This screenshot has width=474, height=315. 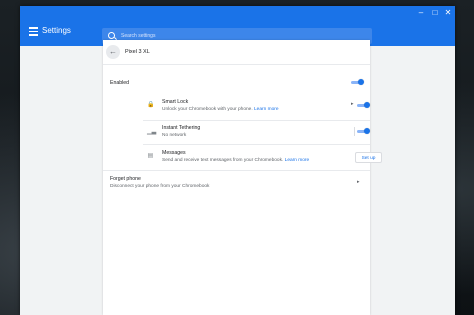 What do you see at coordinates (358, 182) in the screenshot?
I see `forget-phone-arrow-icon: ▸` at bounding box center [358, 182].